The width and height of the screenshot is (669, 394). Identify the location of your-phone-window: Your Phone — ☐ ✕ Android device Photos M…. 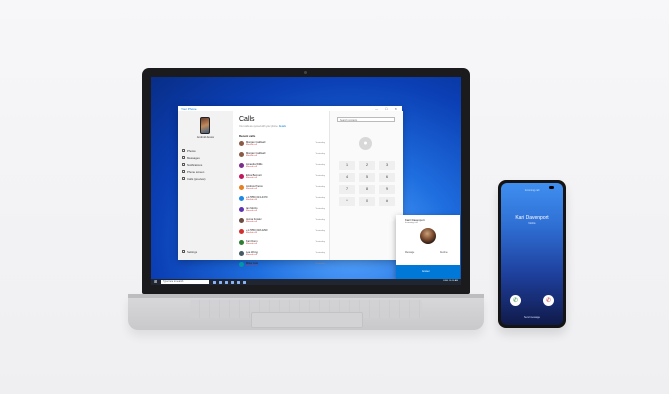
(290, 186).